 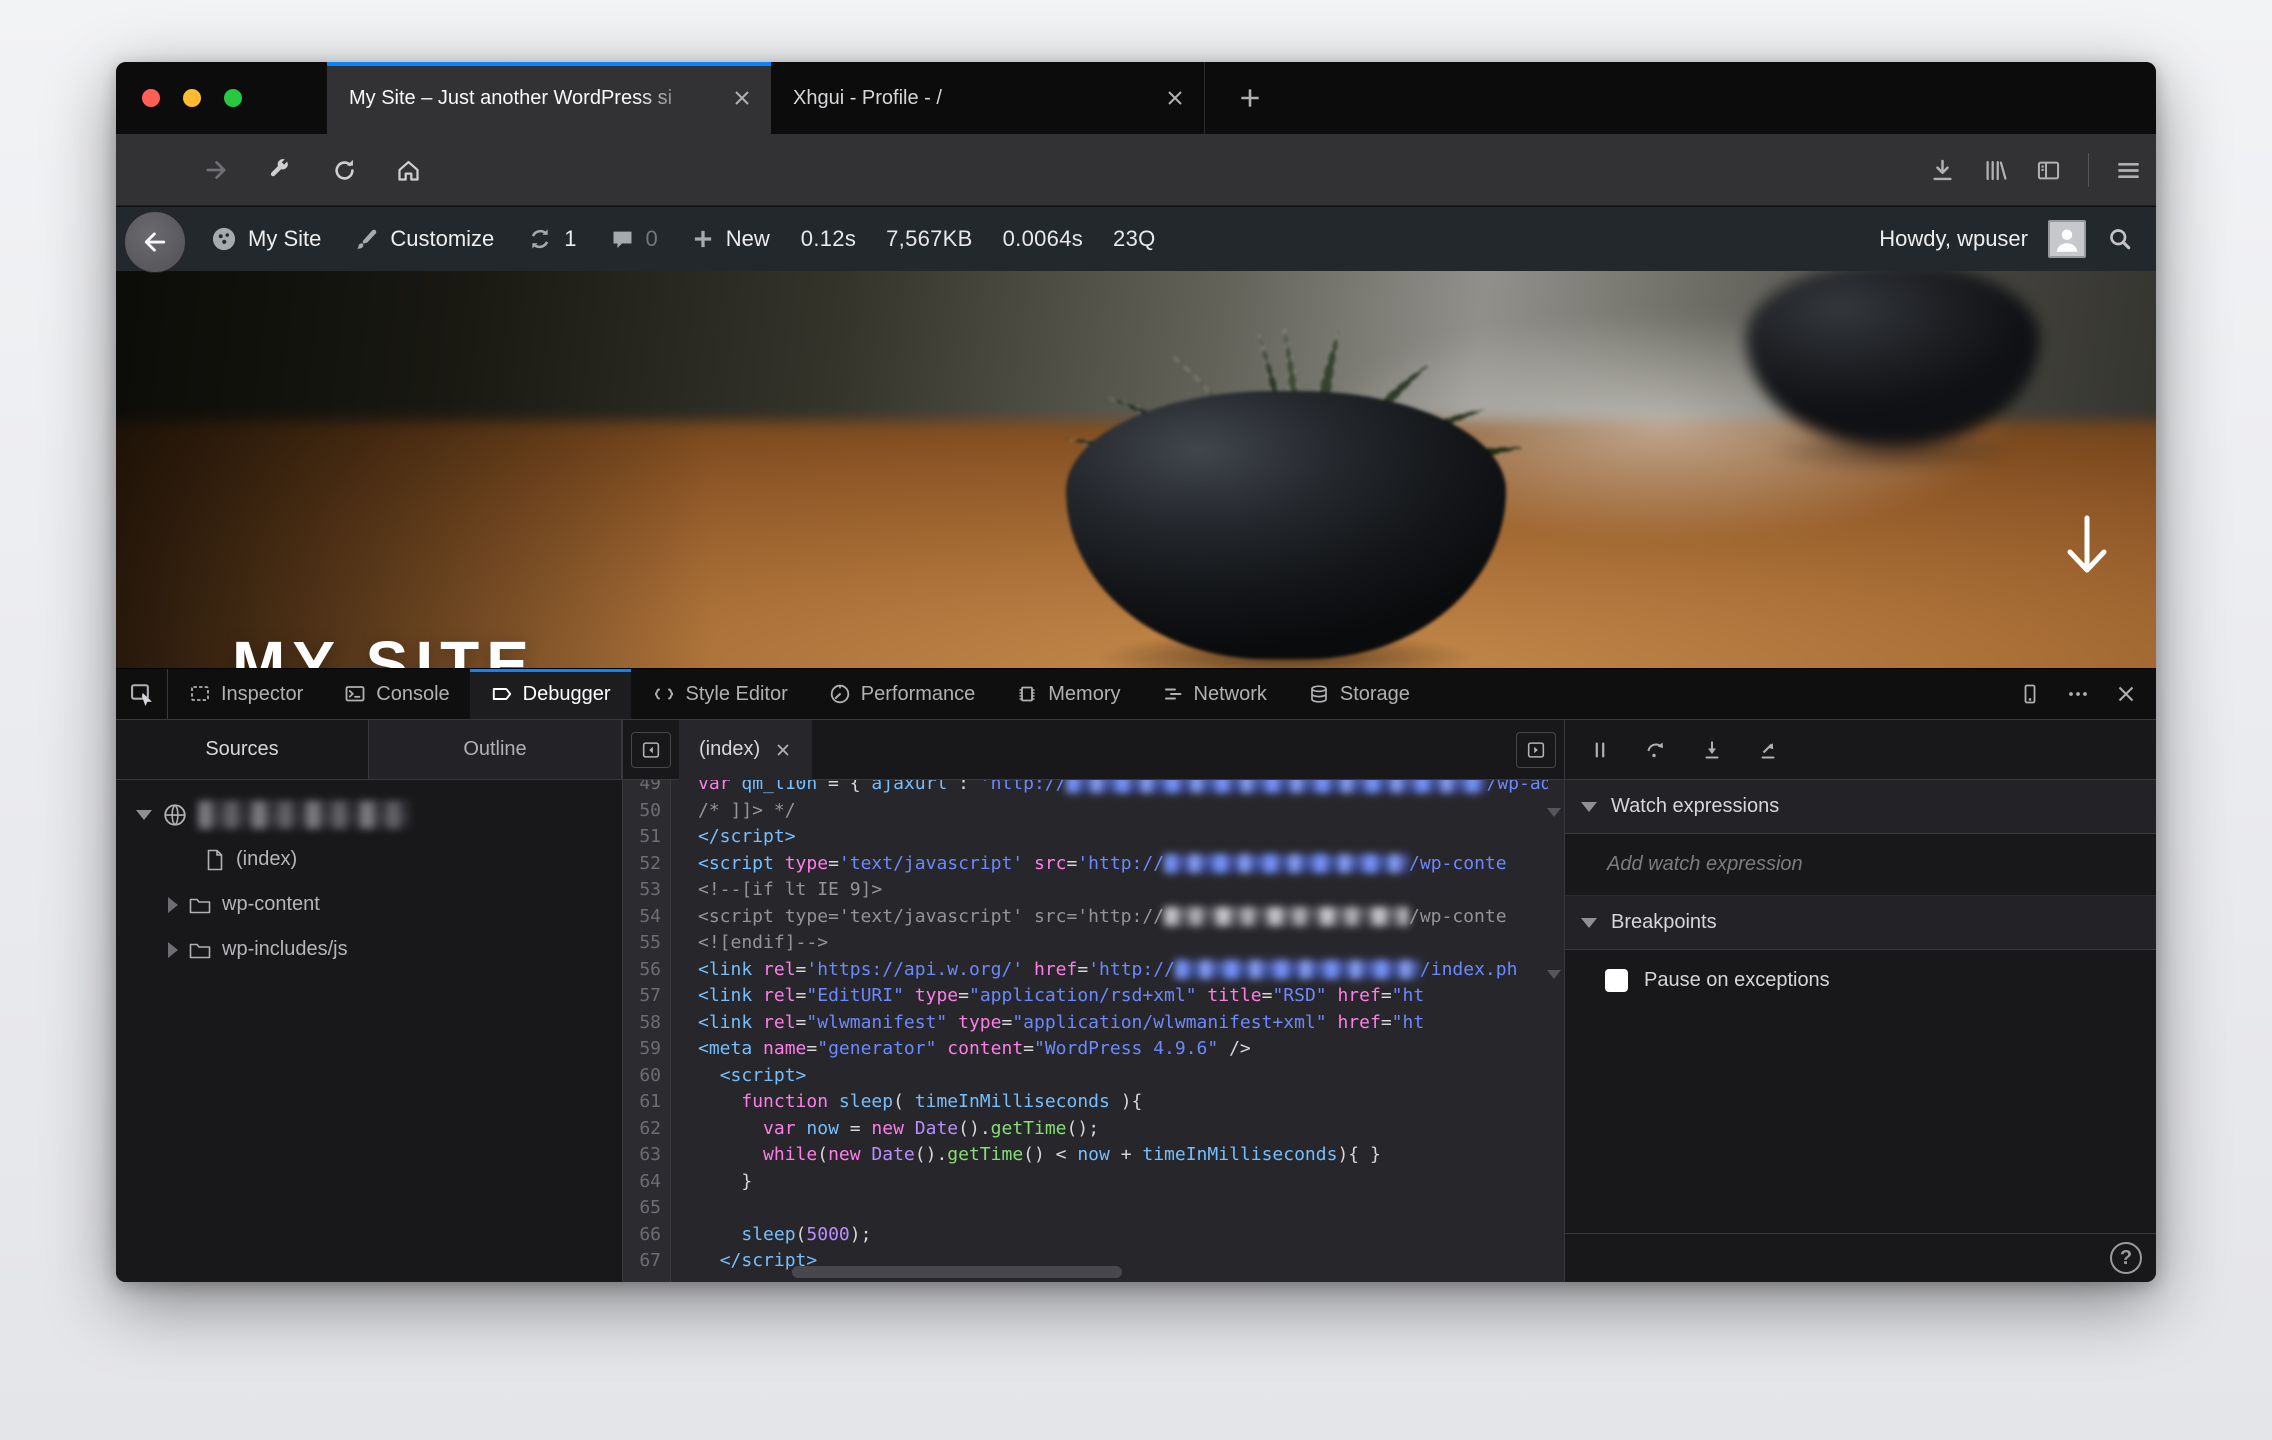 What do you see at coordinates (1616, 980) in the screenshot?
I see `pause-on-exceptions-checkbox` at bounding box center [1616, 980].